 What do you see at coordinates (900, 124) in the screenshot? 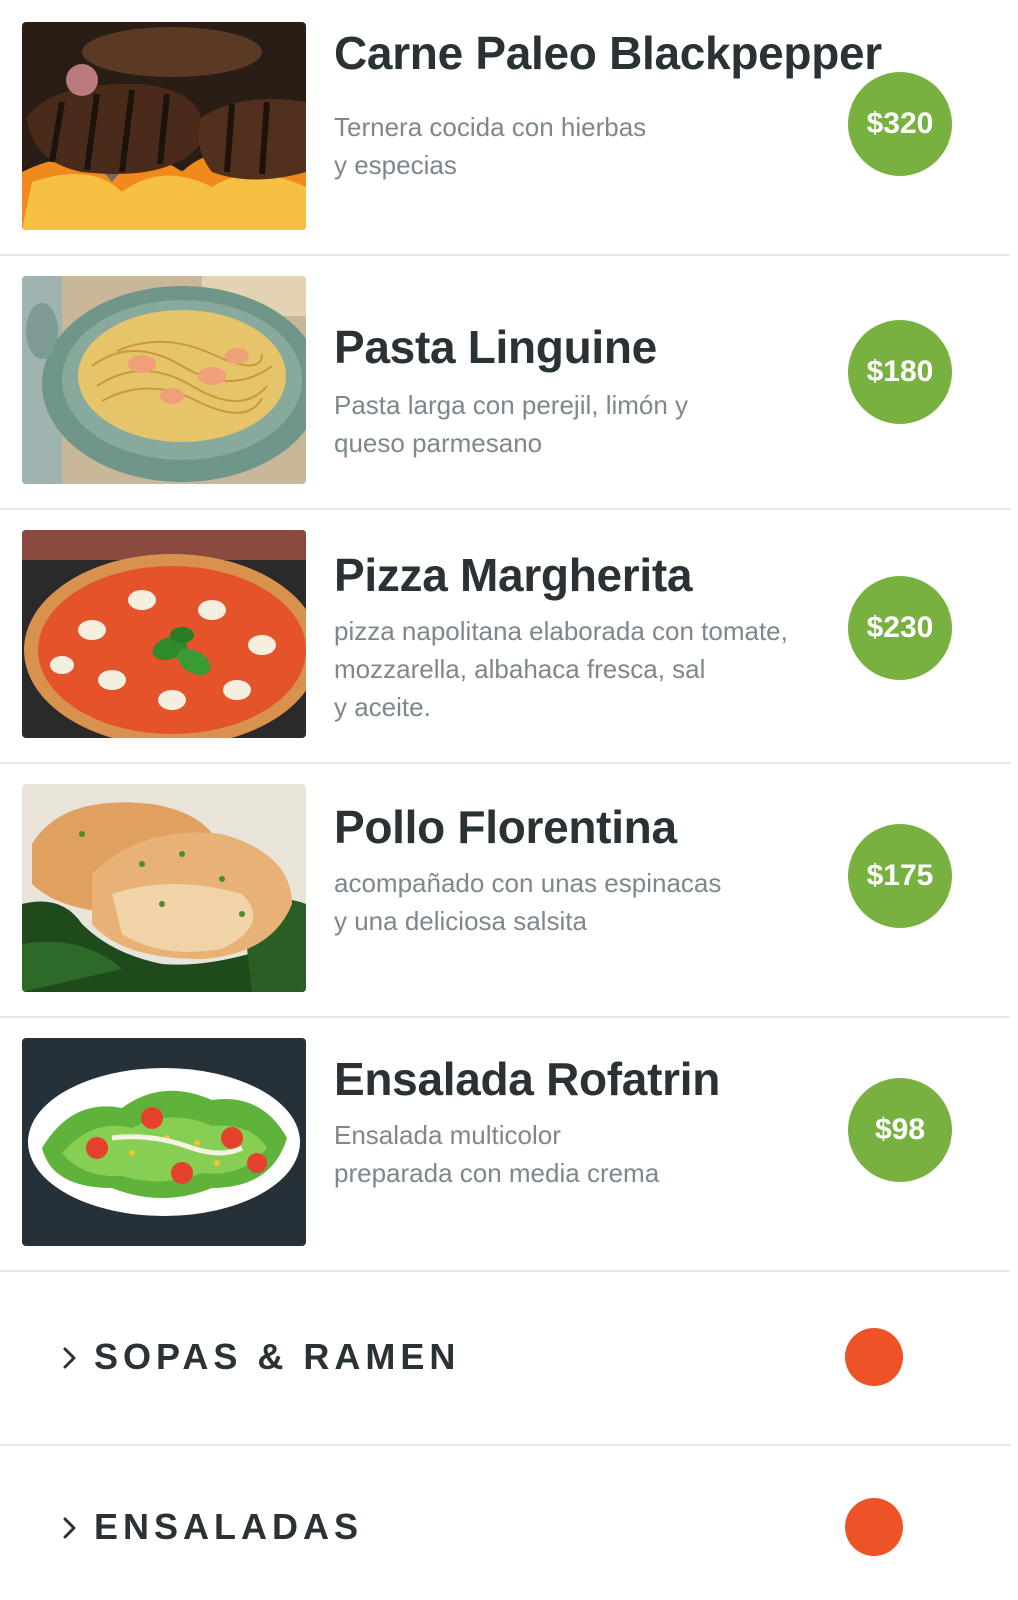
I see `price-badge: $320` at bounding box center [900, 124].